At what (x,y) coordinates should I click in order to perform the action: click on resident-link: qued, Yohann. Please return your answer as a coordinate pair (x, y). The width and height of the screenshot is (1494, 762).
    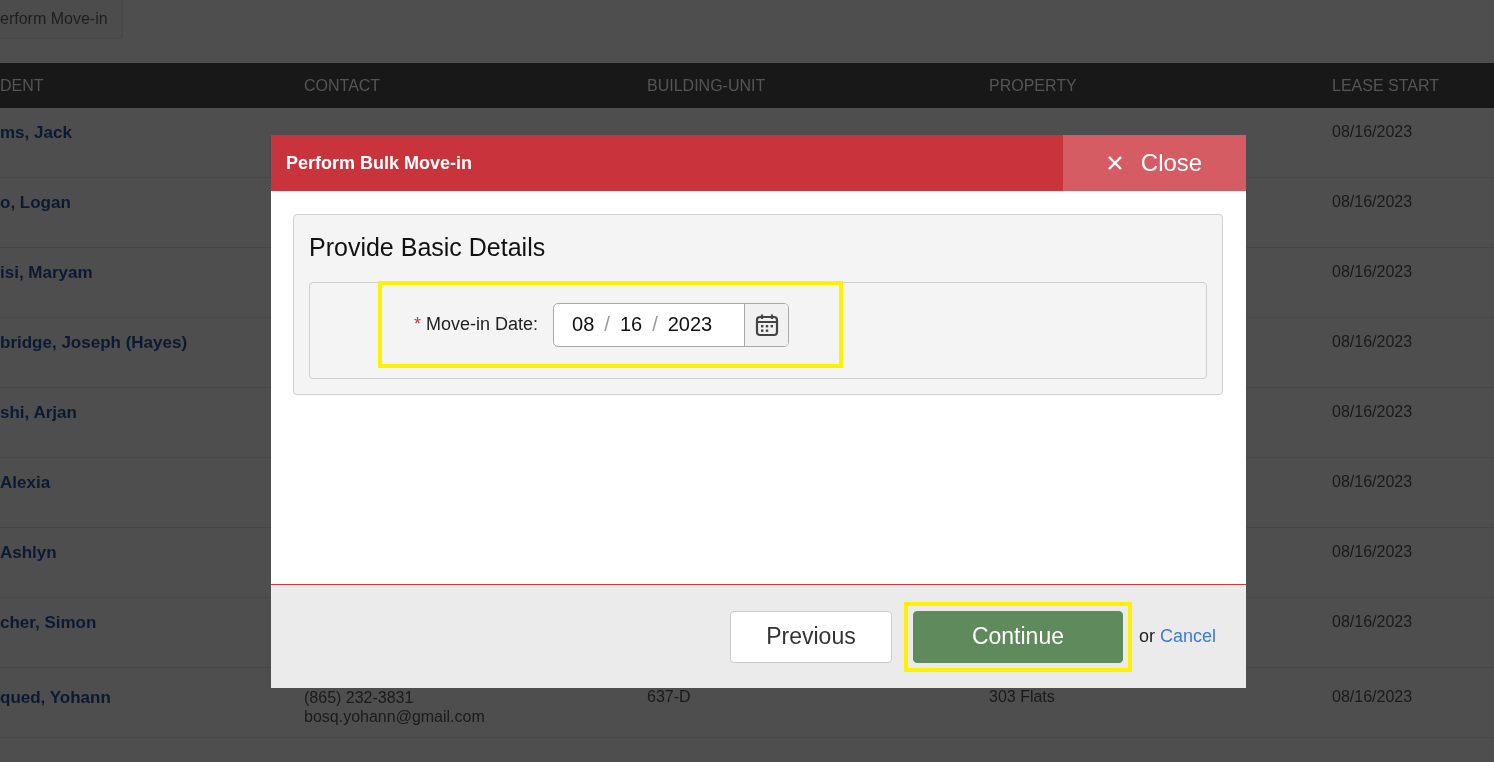
    Looking at the image, I should click on (55, 697).